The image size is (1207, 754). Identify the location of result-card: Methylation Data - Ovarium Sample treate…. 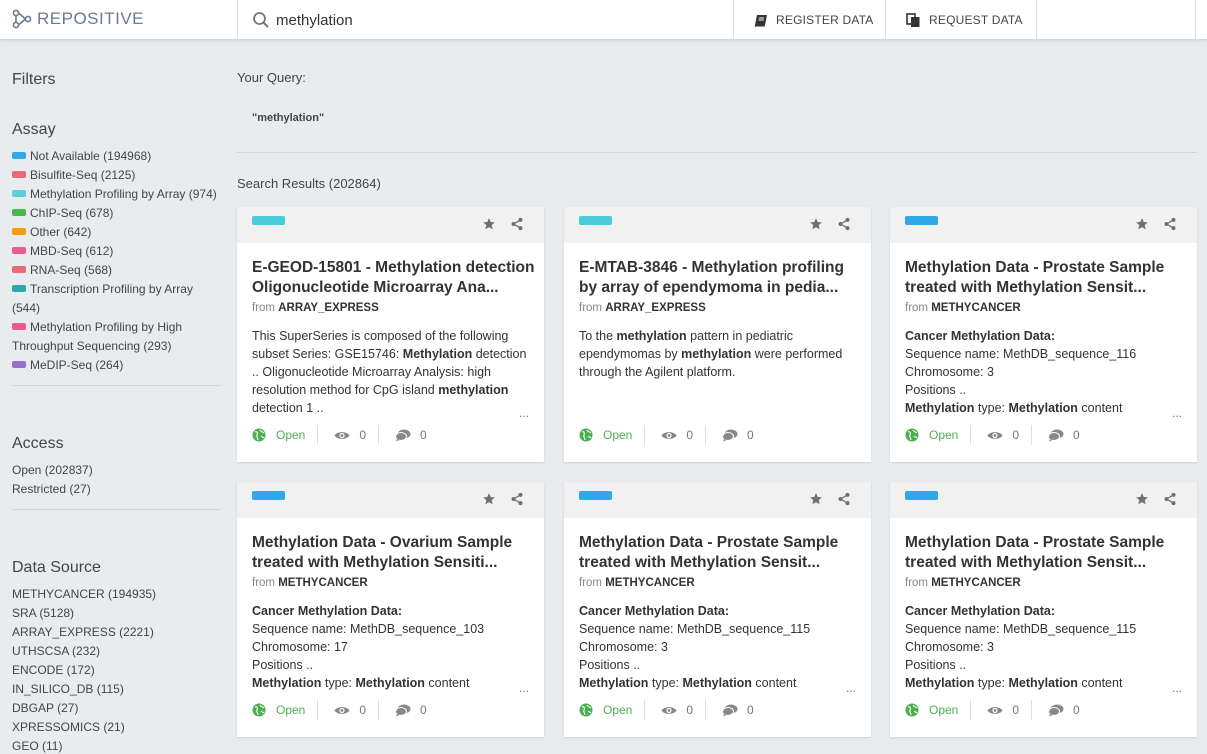
(390, 609).